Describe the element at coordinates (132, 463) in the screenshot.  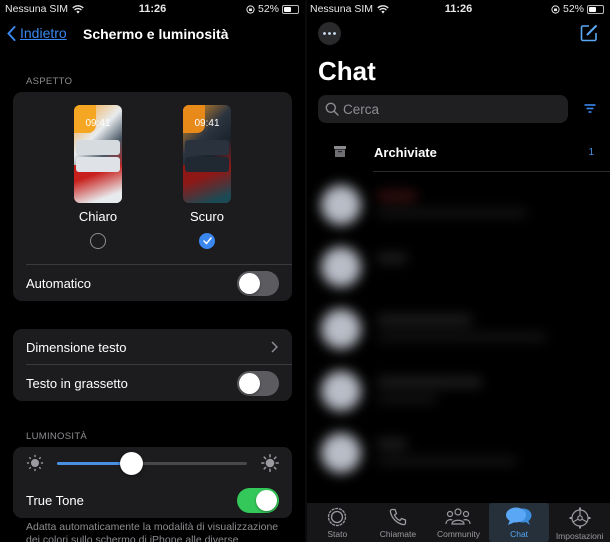
I see `brightness-thumb` at that location.